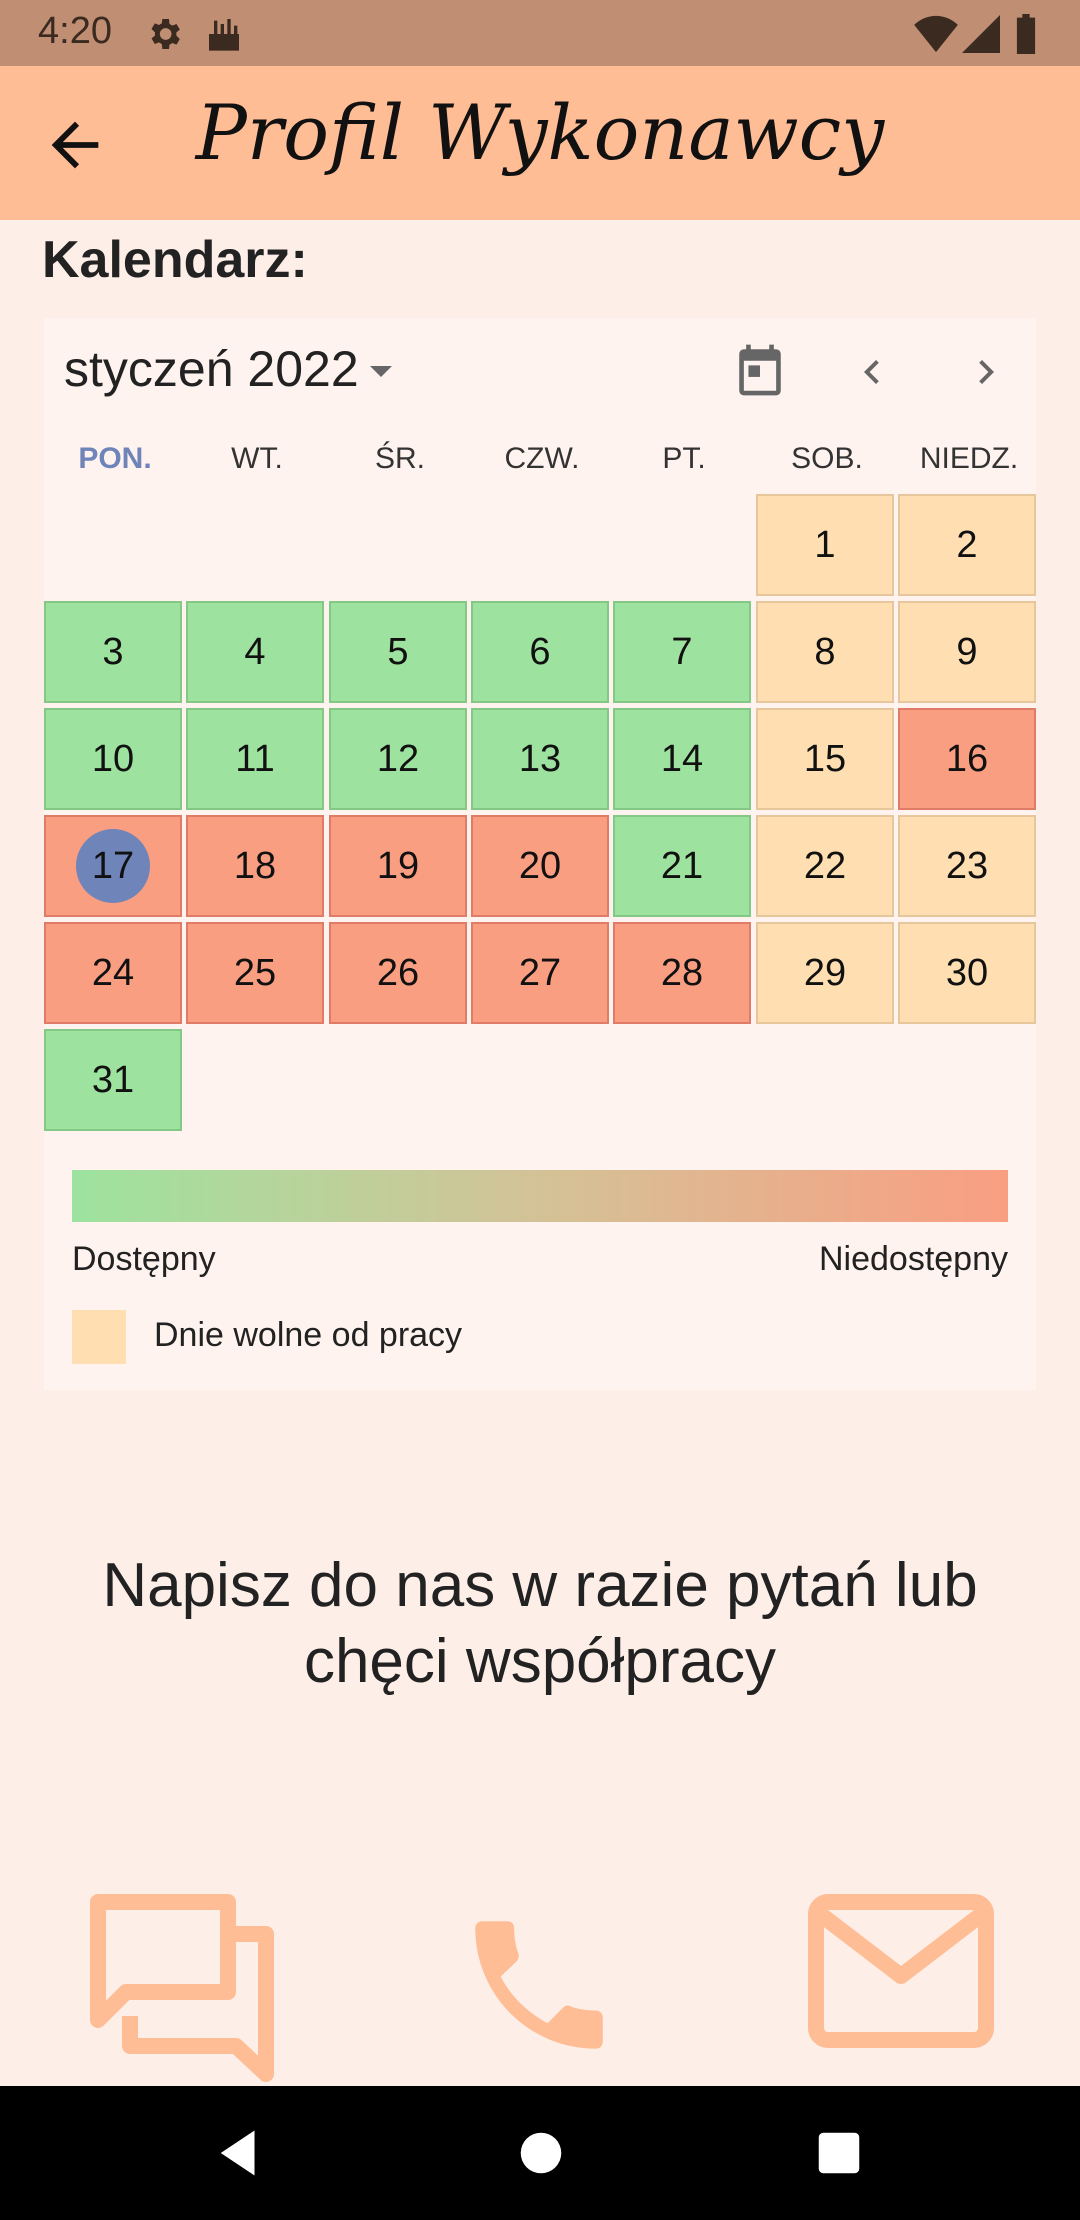 The width and height of the screenshot is (1080, 2220). Describe the element at coordinates (255, 973) in the screenshot. I see `calendar-day: 25` at that location.